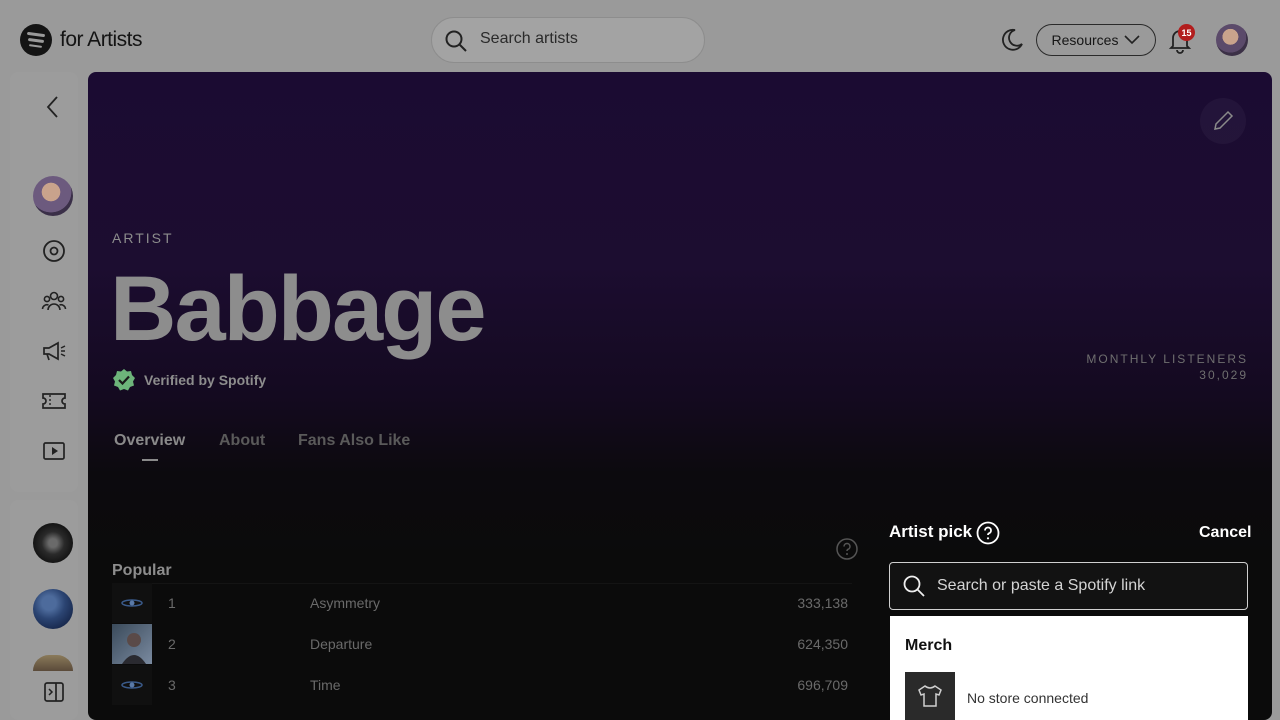  What do you see at coordinates (298, 309) in the screenshot?
I see `artist-name-heading: Babbage` at bounding box center [298, 309].